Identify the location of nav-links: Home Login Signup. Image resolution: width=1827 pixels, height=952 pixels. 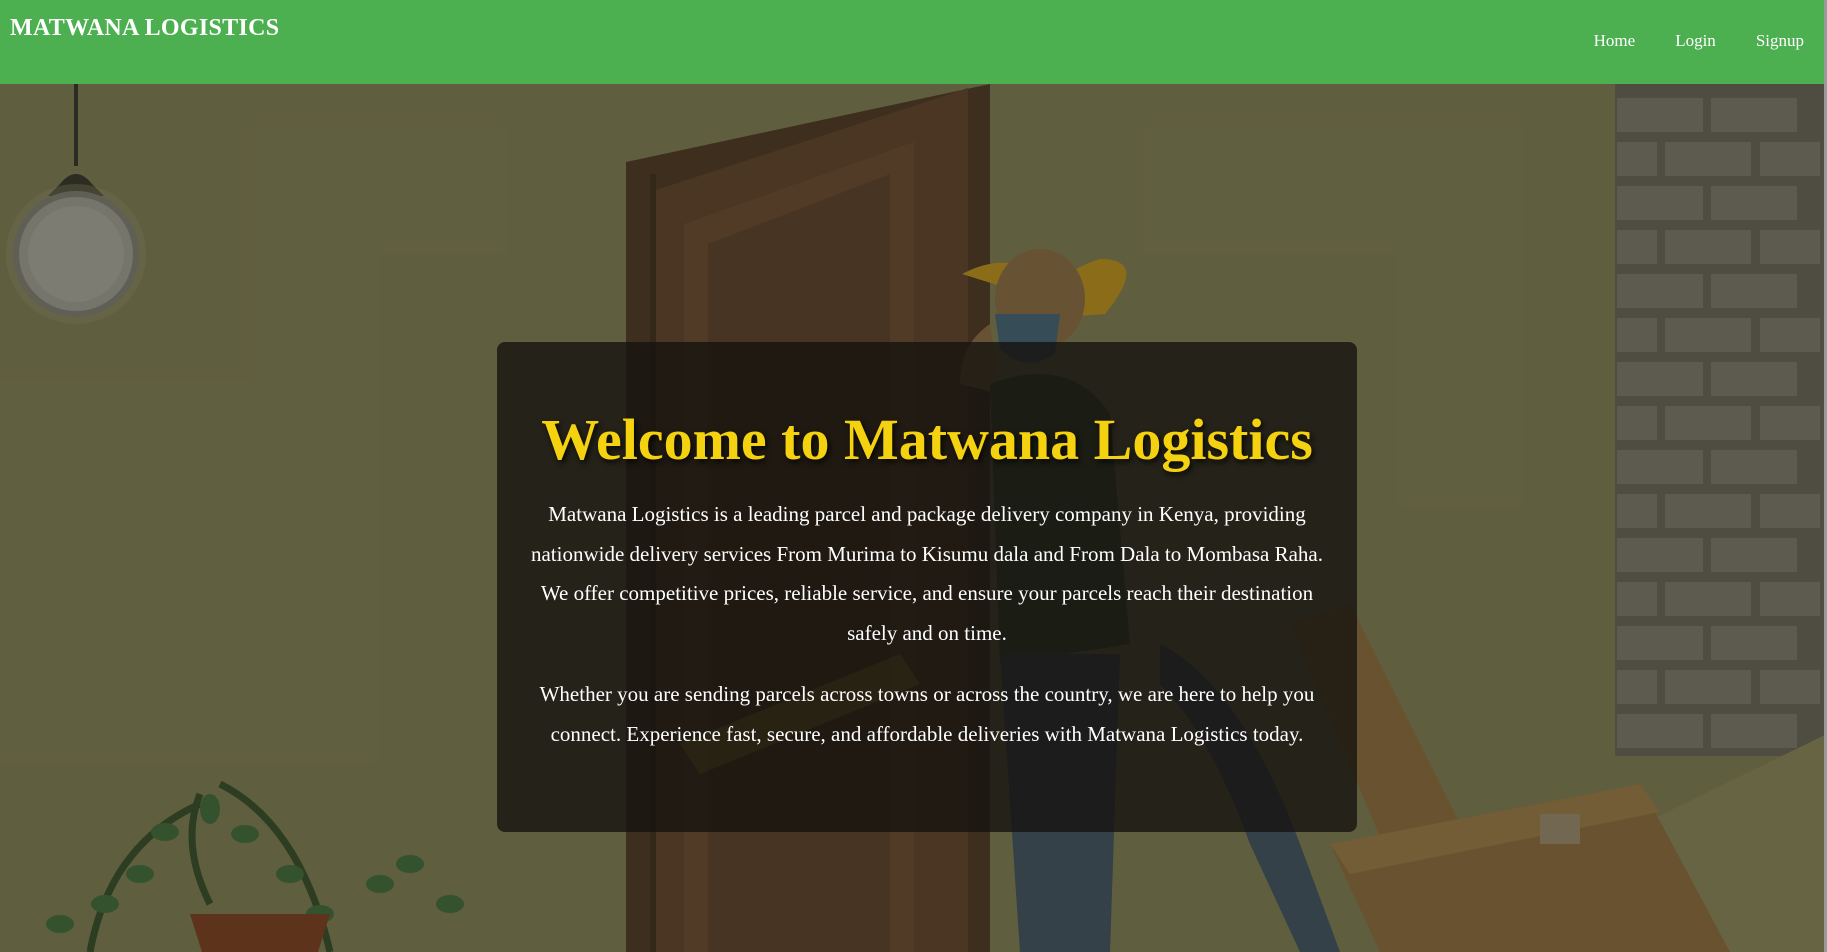
(1699, 41).